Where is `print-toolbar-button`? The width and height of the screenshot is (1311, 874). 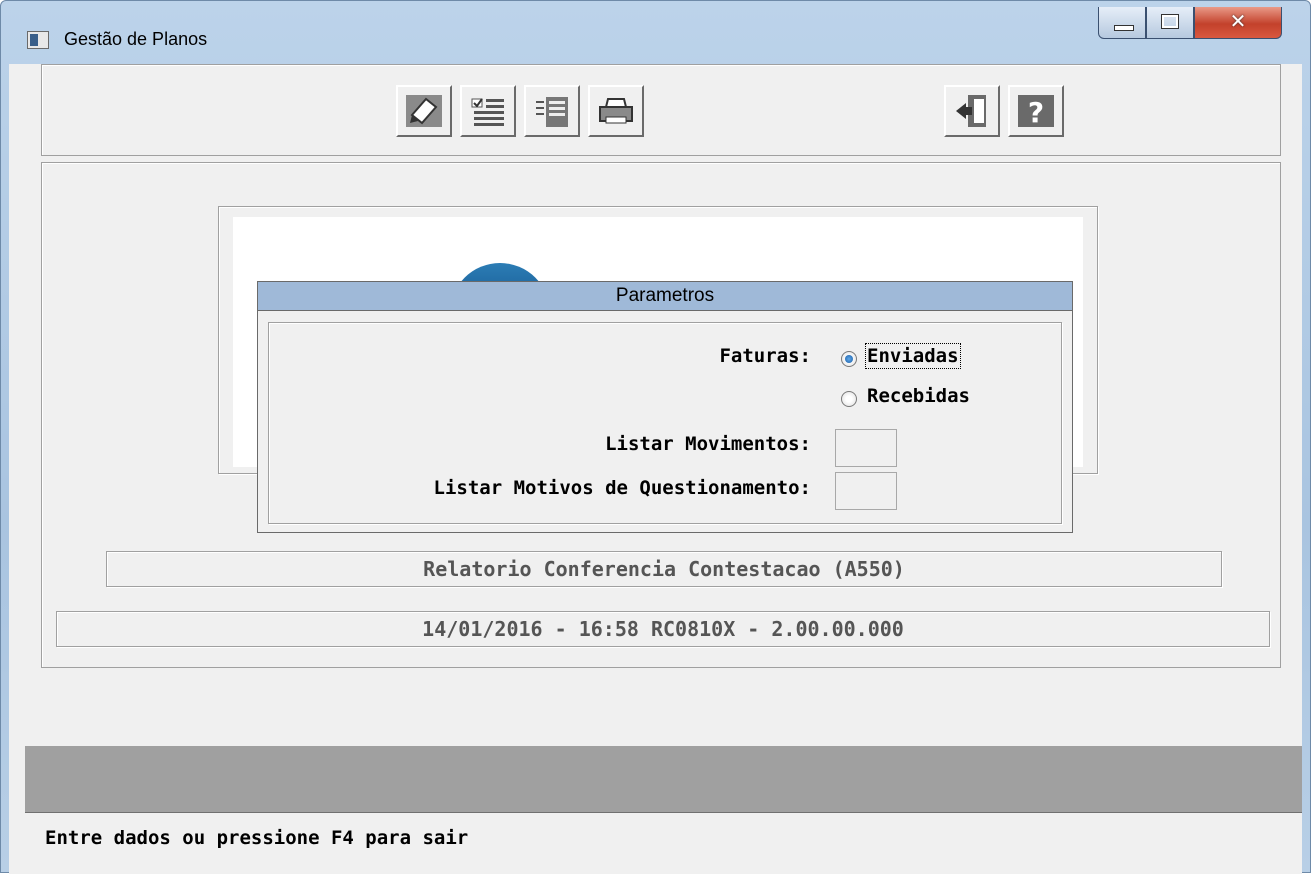 print-toolbar-button is located at coordinates (616, 111).